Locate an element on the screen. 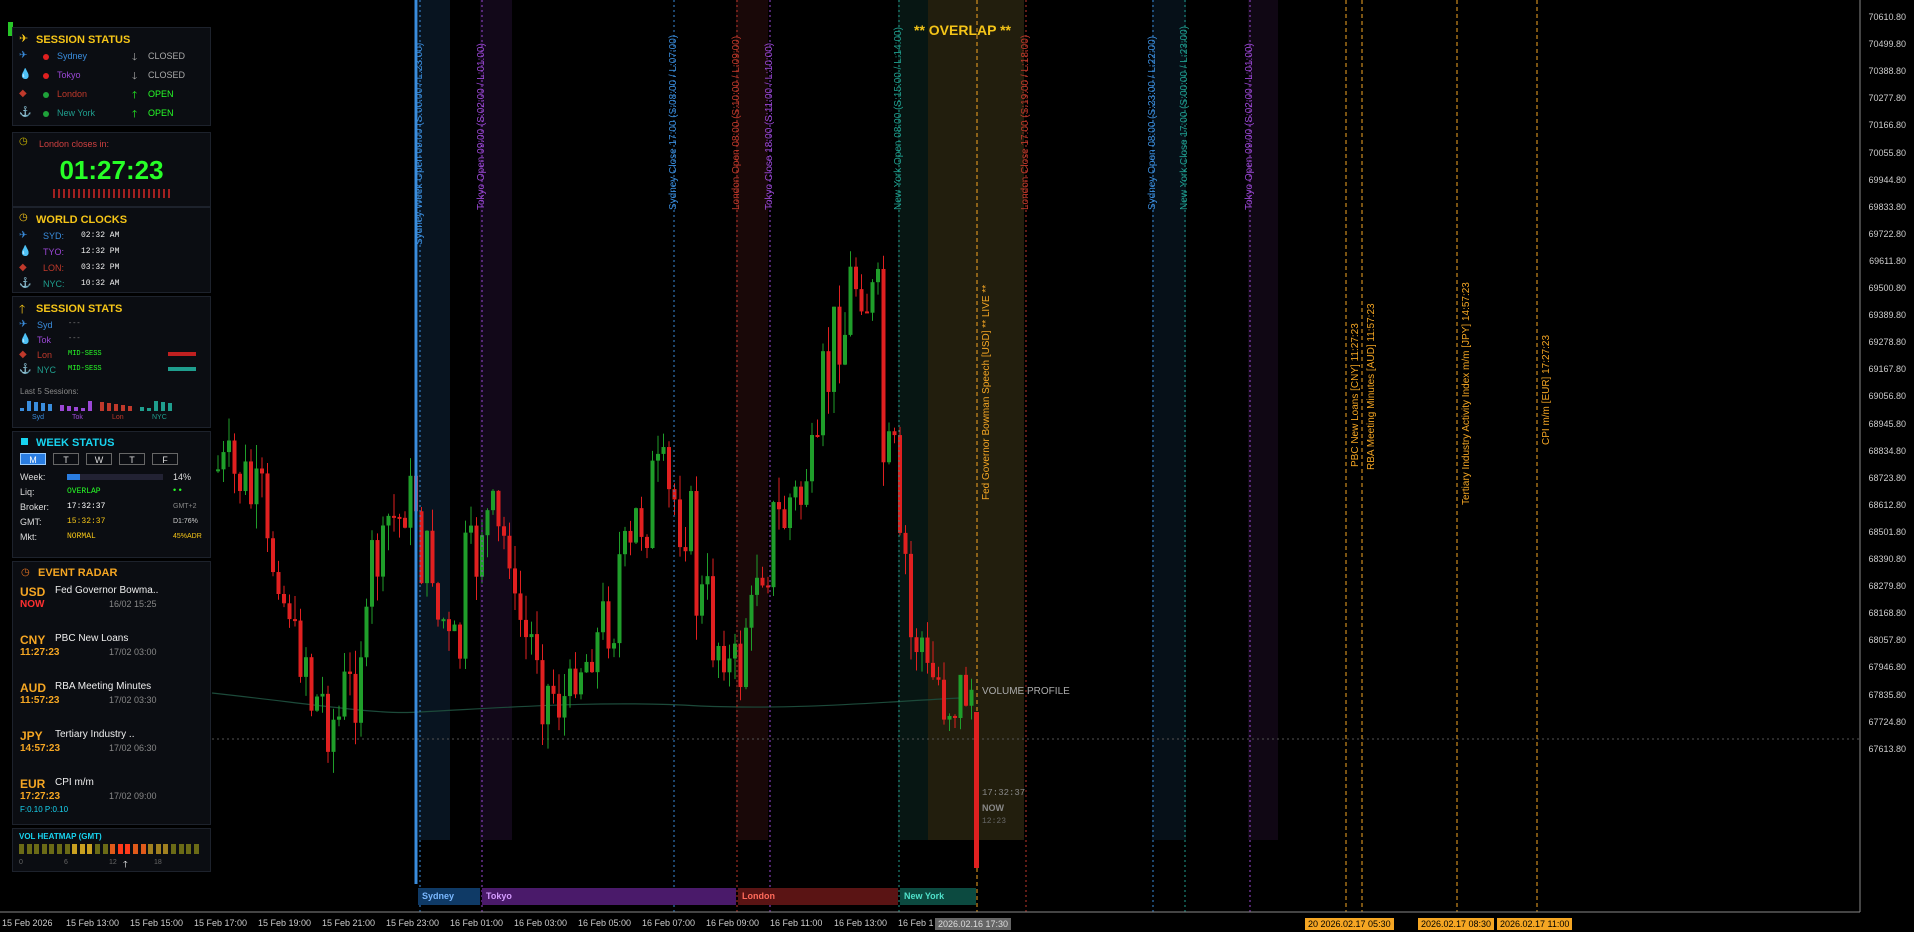  clock-time: 10:32 AM is located at coordinates (100, 283).